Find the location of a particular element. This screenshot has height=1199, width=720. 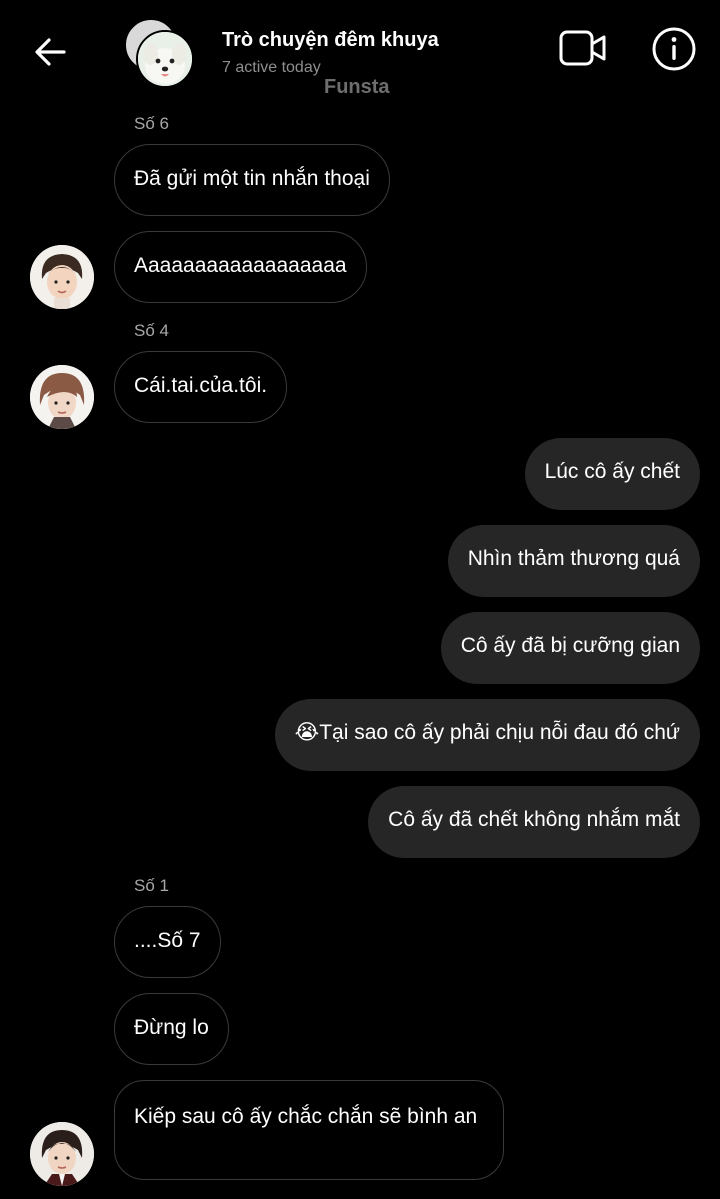

sender-name: Số 6 is located at coordinates (151, 123).